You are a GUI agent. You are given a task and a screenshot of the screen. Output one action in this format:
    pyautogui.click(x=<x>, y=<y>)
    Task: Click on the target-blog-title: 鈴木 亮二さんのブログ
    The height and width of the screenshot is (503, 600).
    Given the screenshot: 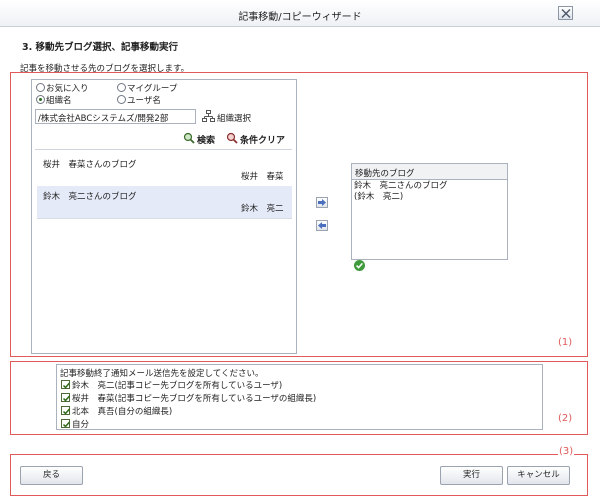 What is the action you would take?
    pyautogui.click(x=401, y=186)
    